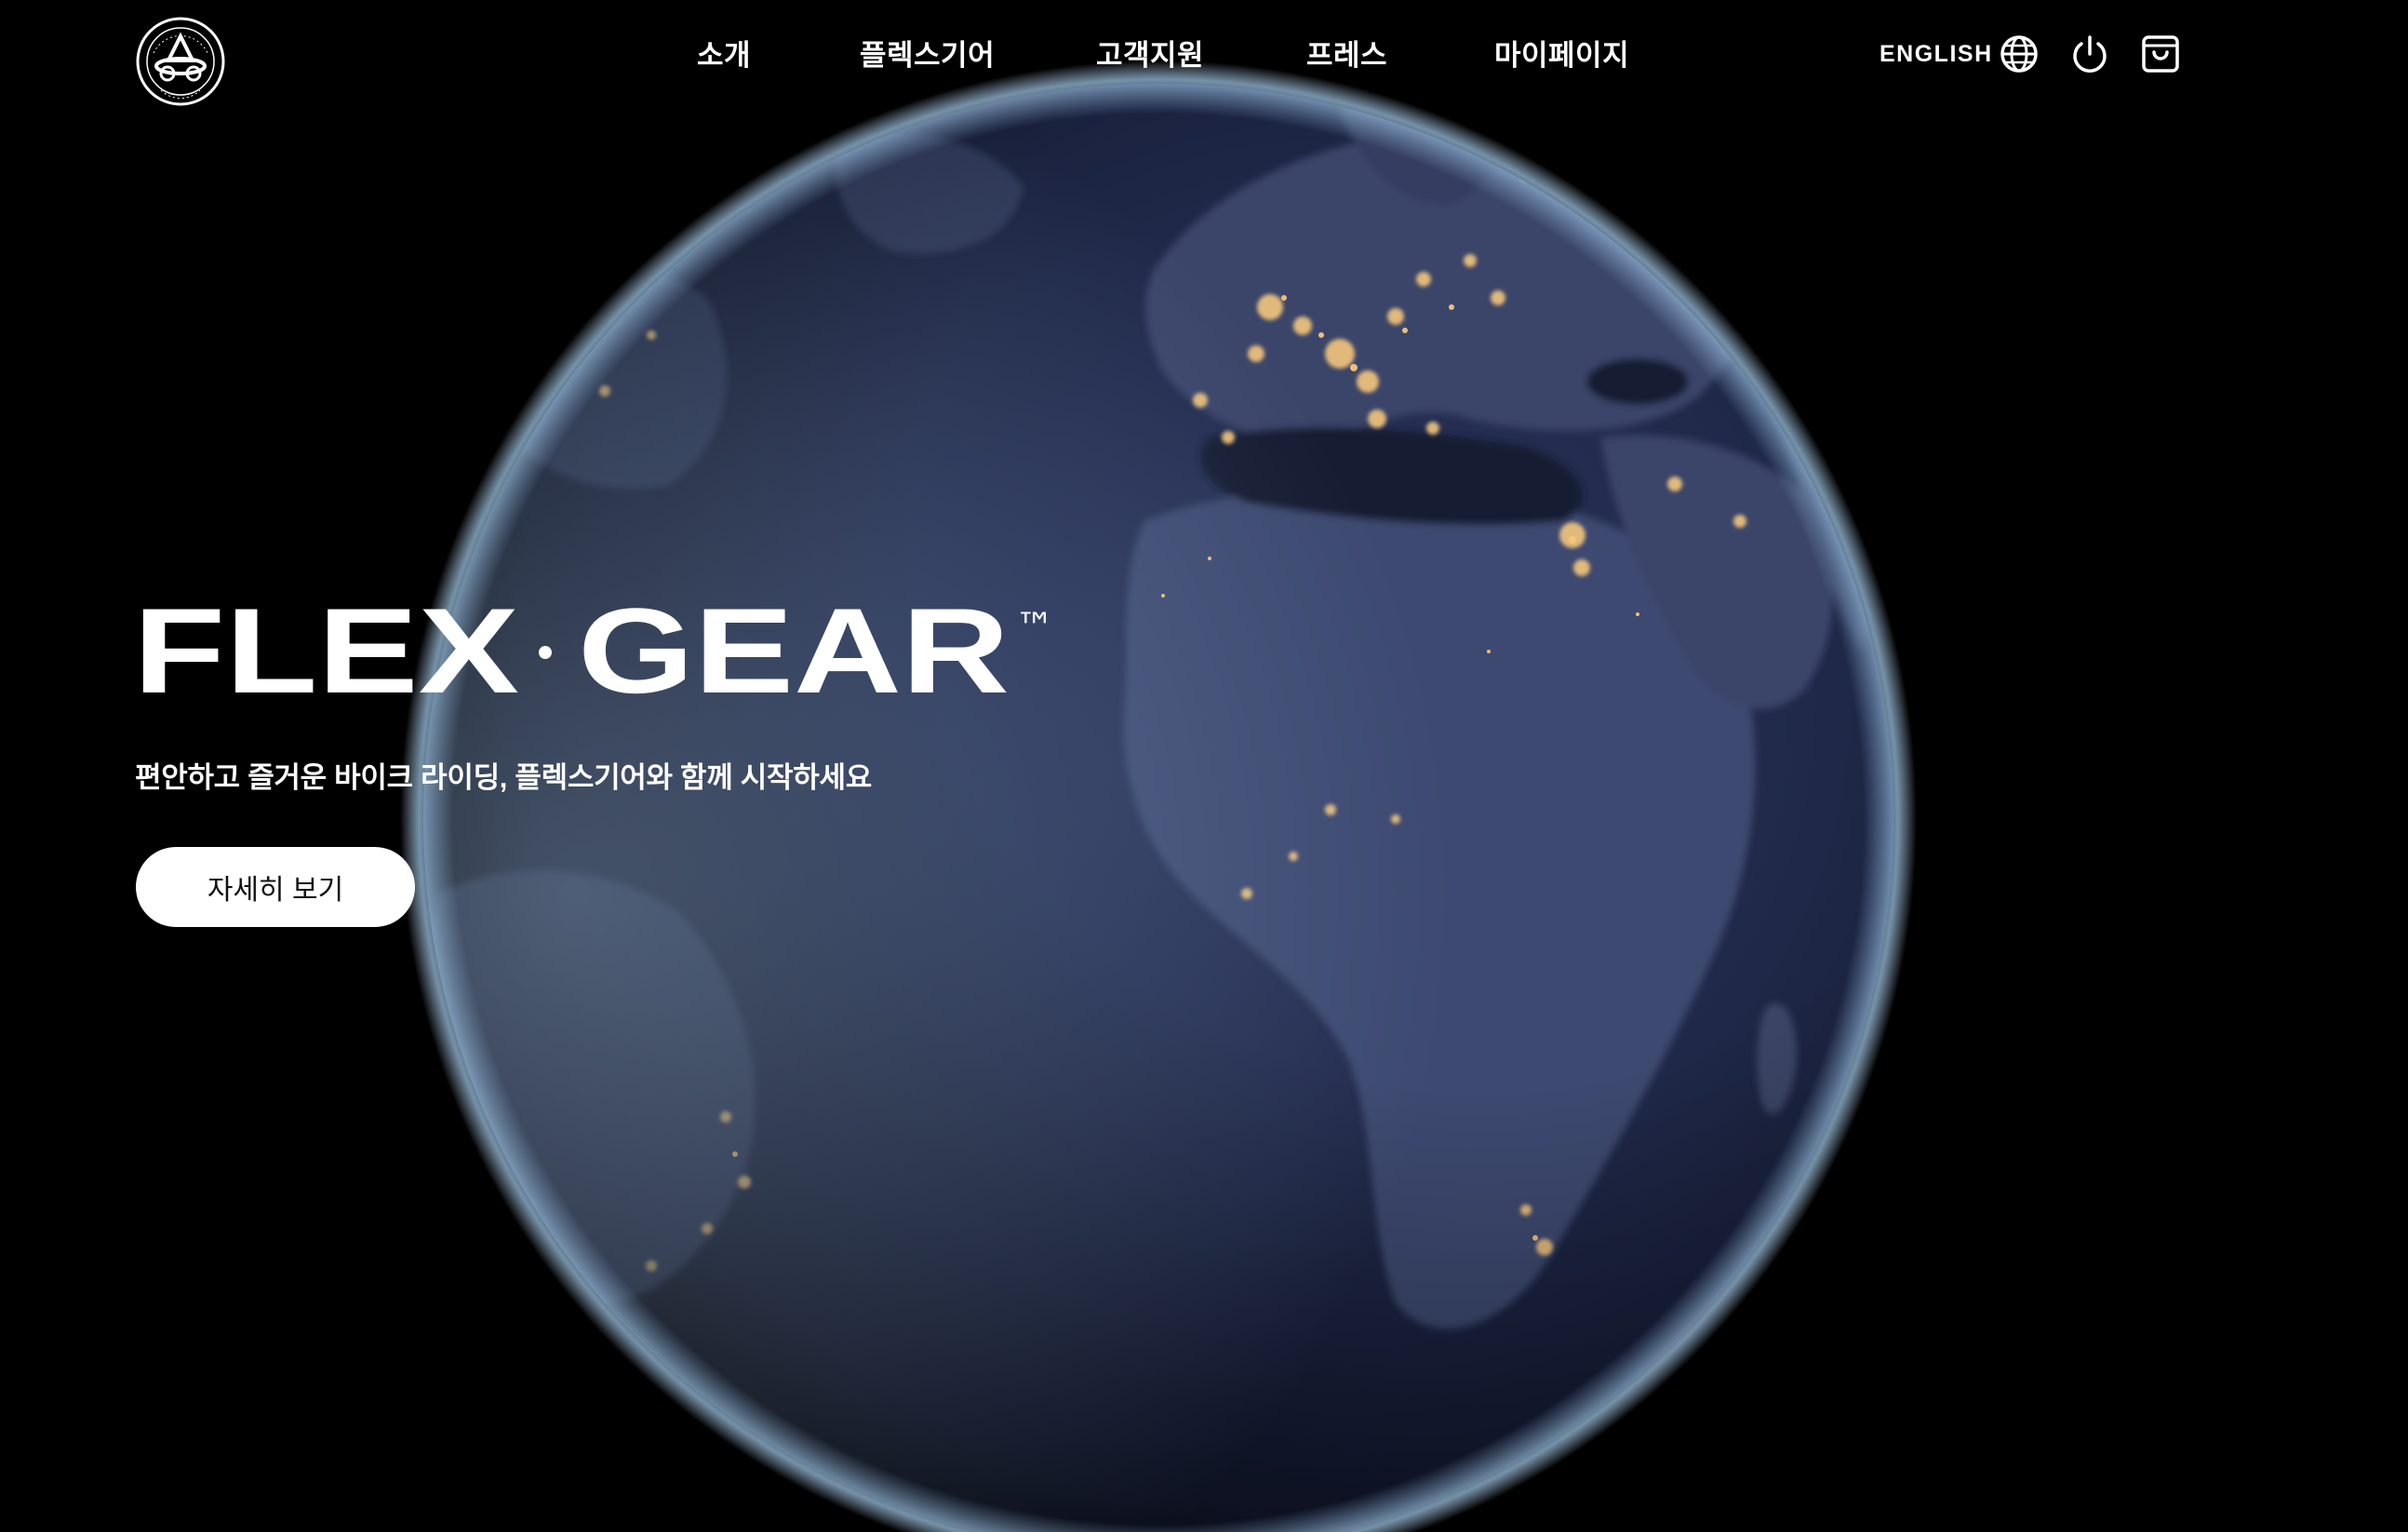  I want to click on nav-item-about: 소개, so click(724, 53).